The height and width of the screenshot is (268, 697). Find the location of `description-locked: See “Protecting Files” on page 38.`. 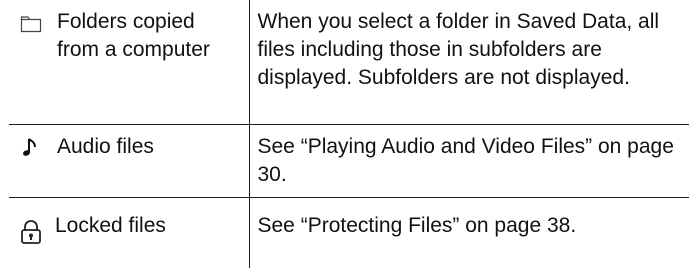

description-locked: See “Protecting Files” on page 38. is located at coordinates (470, 223).